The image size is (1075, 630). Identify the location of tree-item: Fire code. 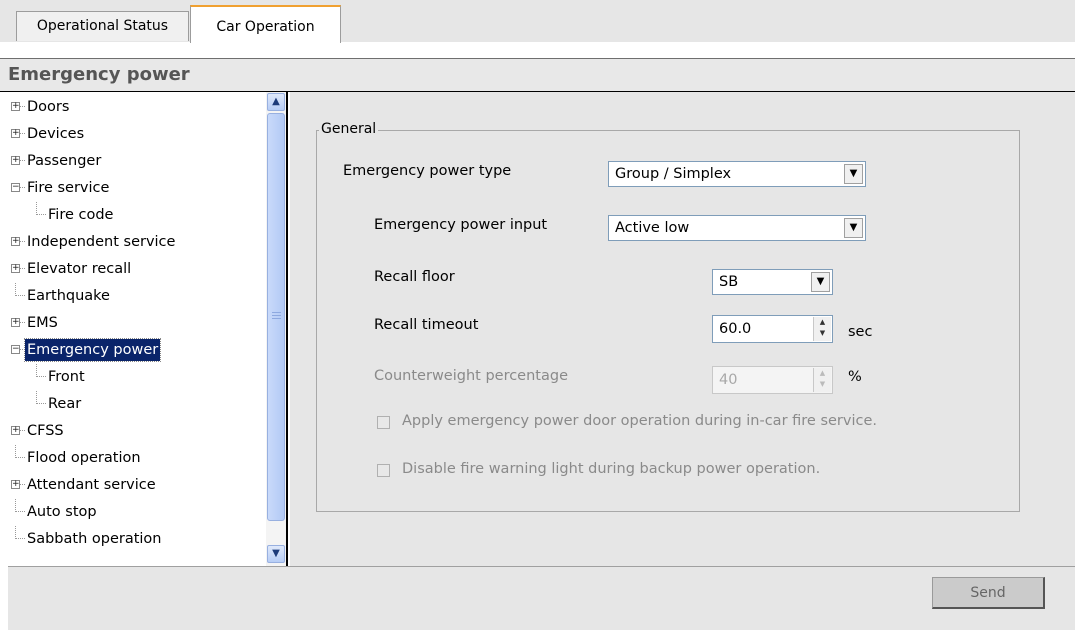
(136, 215).